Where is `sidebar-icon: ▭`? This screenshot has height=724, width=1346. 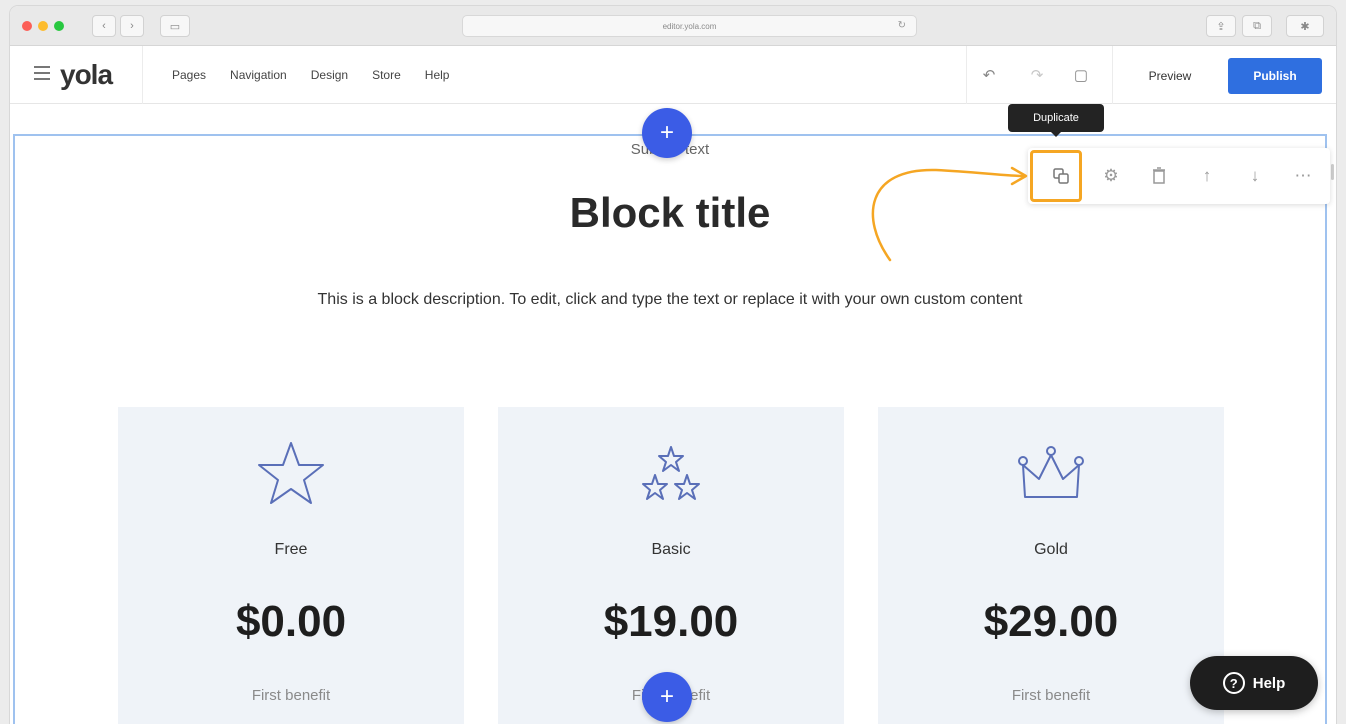
sidebar-icon: ▭ is located at coordinates (175, 26).